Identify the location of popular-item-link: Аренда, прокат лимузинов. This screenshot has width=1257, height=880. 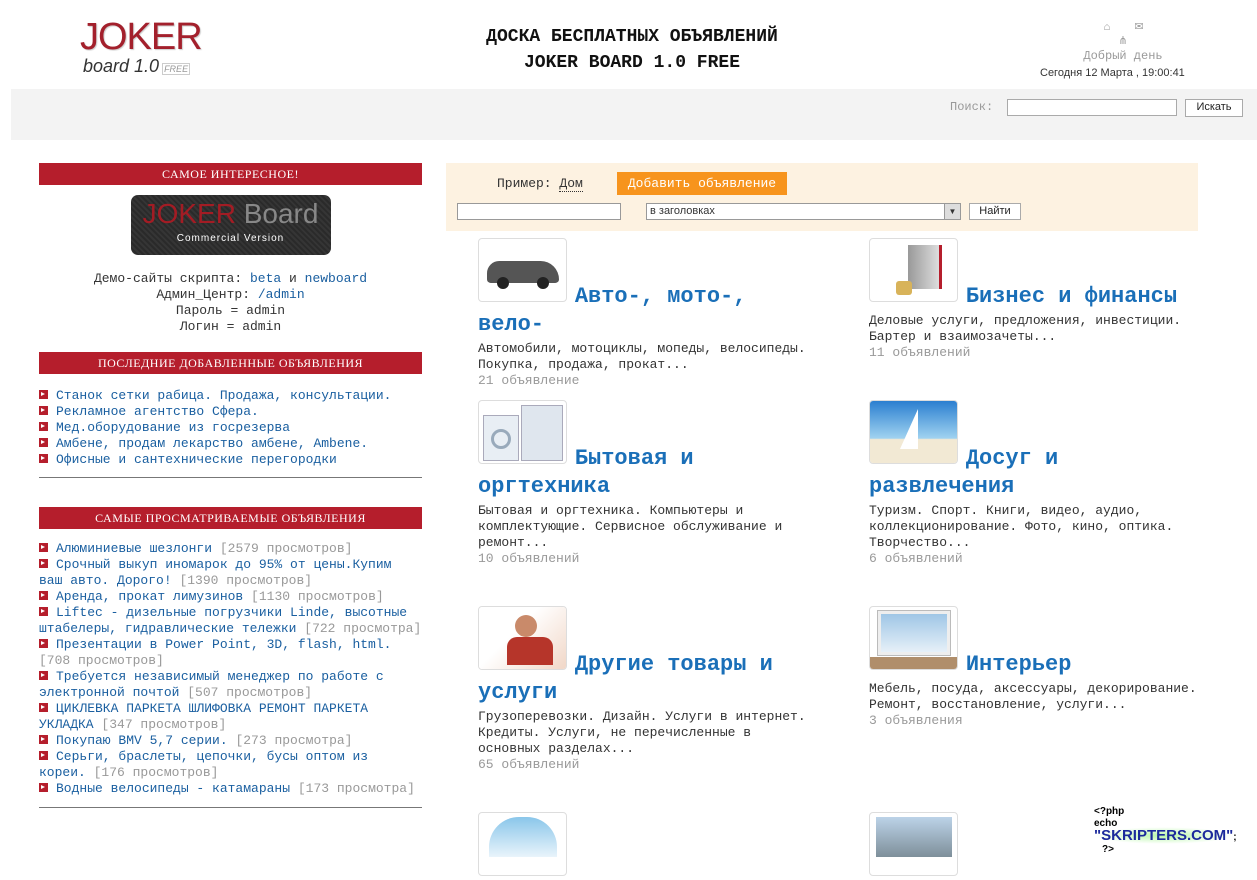
(149, 596).